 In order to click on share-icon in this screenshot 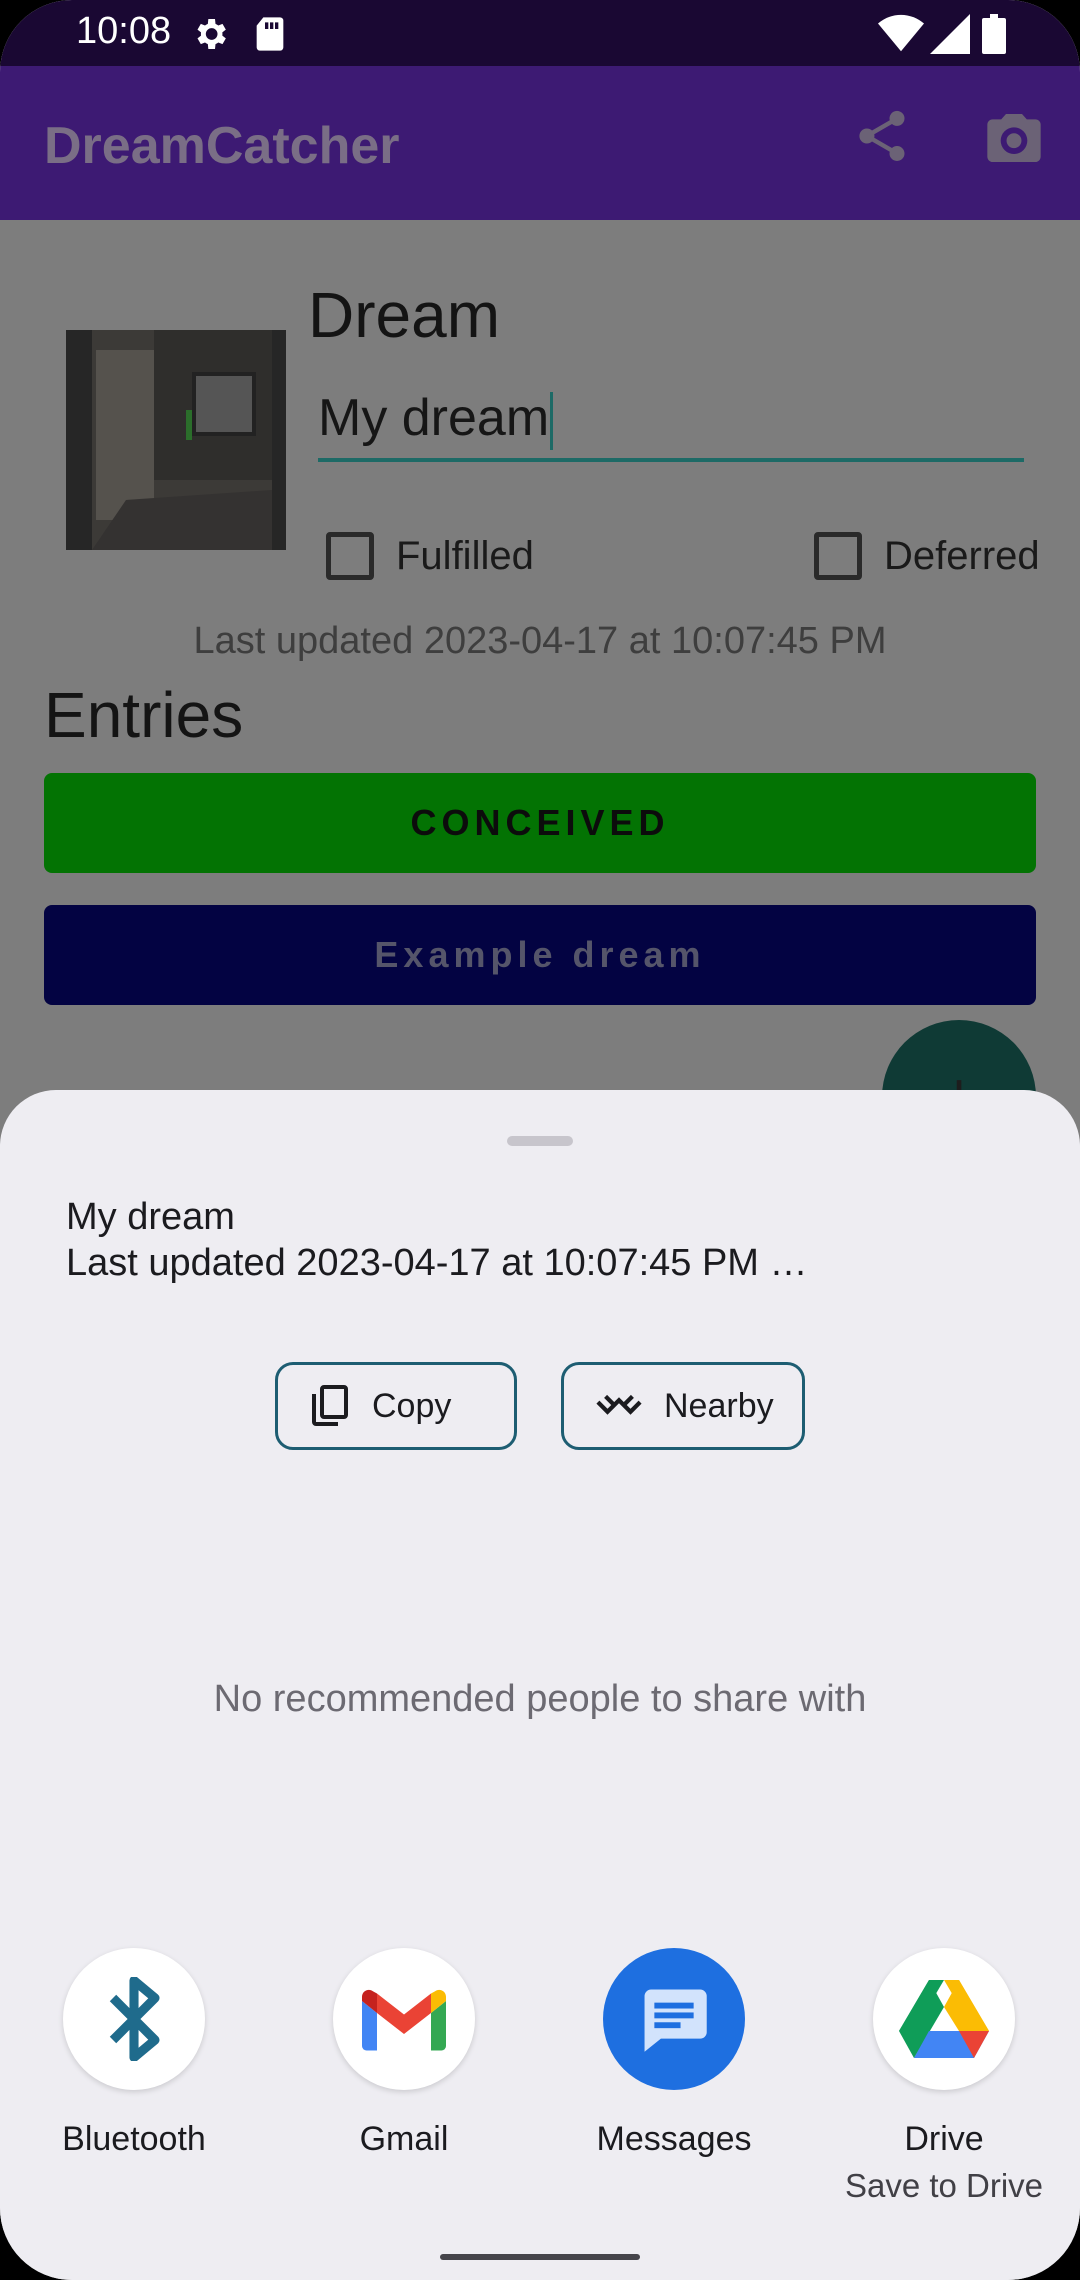, I will do `click(882, 136)`.